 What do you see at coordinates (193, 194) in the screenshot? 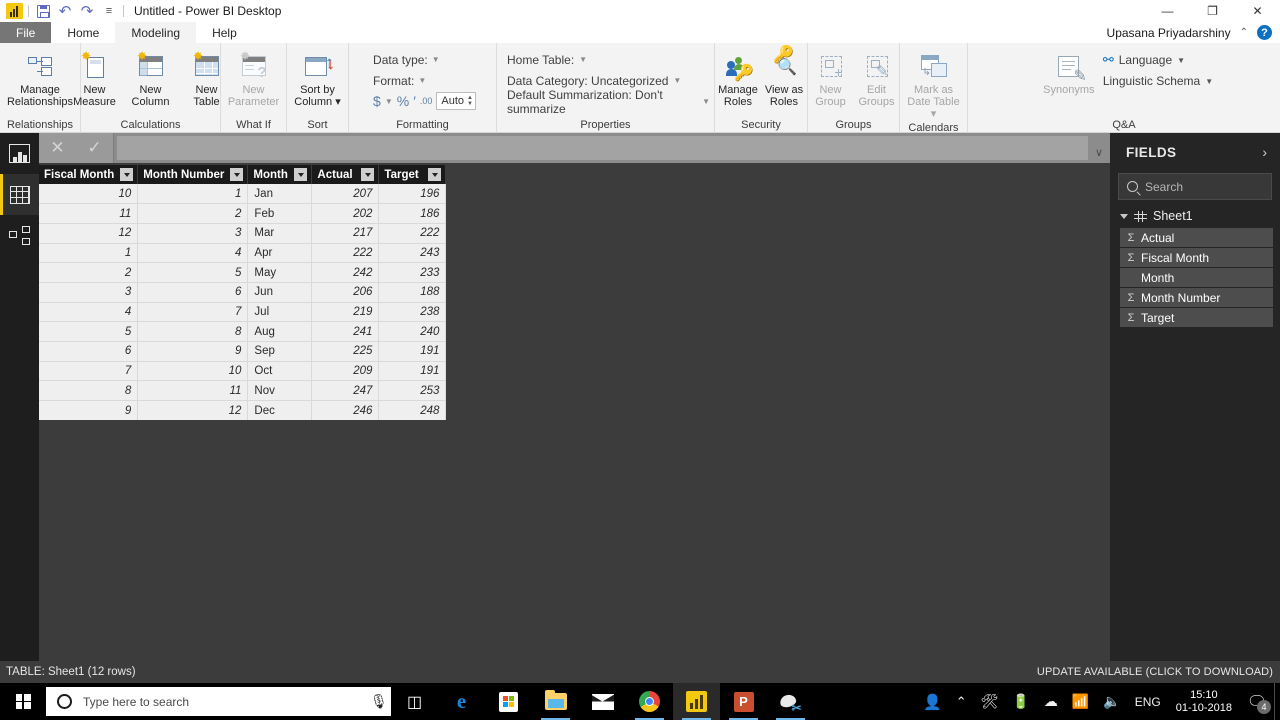
I see `cell-month-number: 1` at bounding box center [193, 194].